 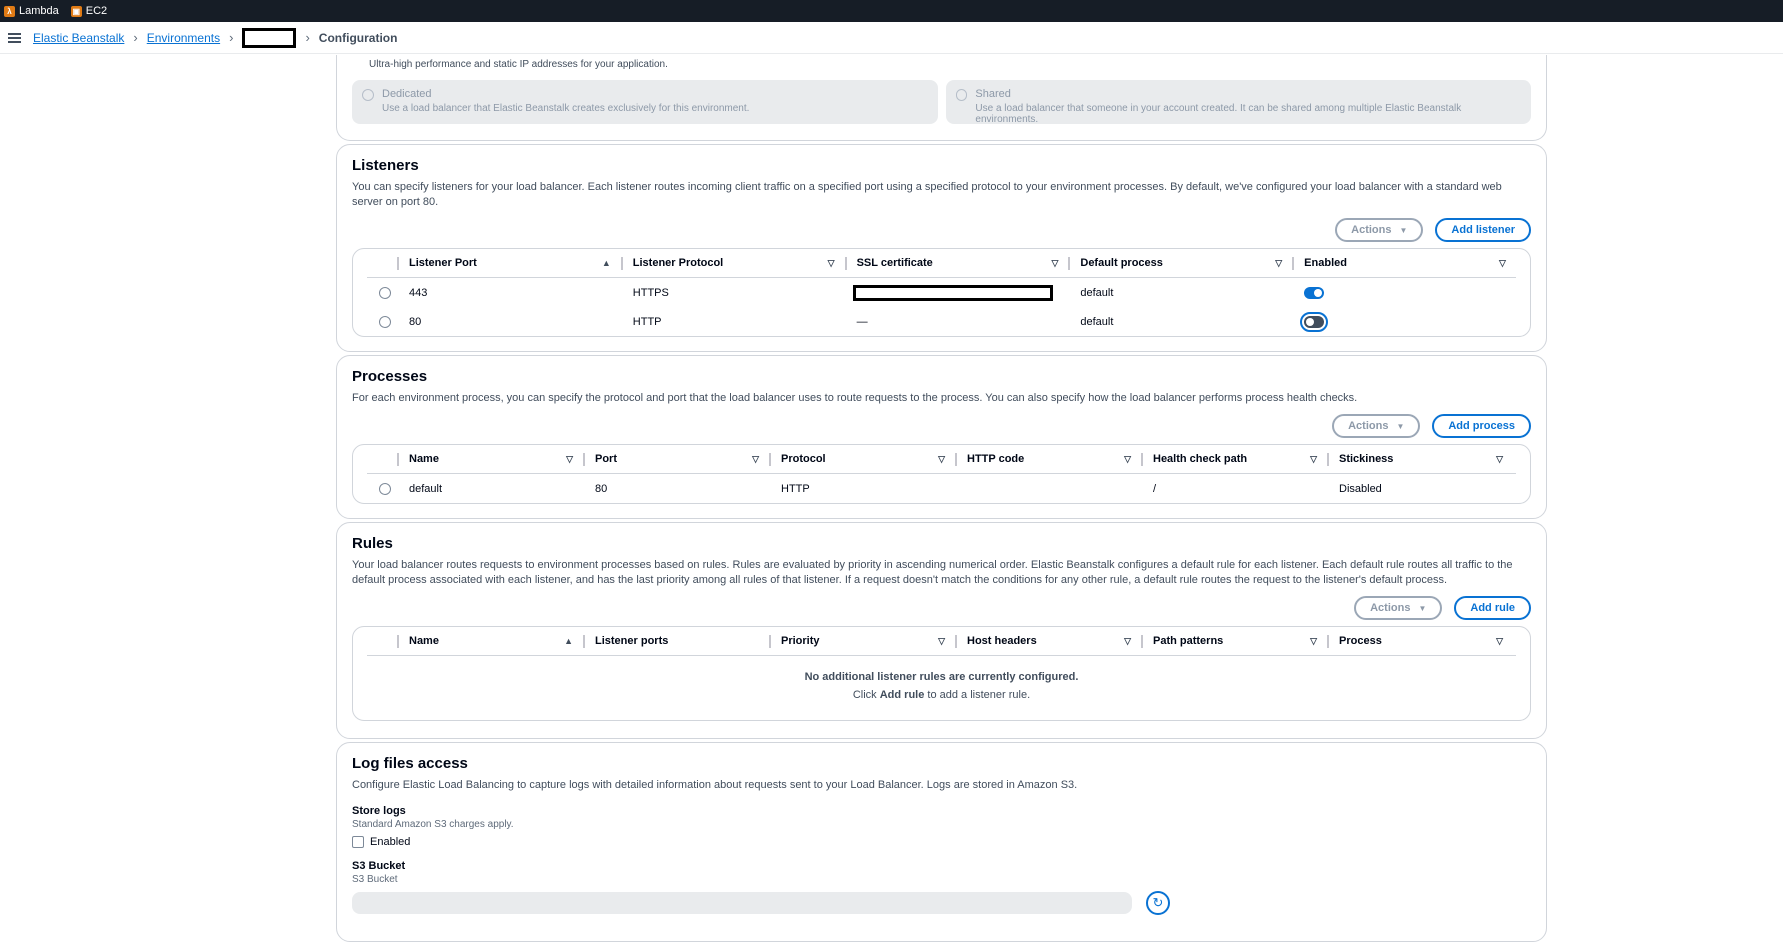 I want to click on option-title: Shared, so click(x=993, y=94).